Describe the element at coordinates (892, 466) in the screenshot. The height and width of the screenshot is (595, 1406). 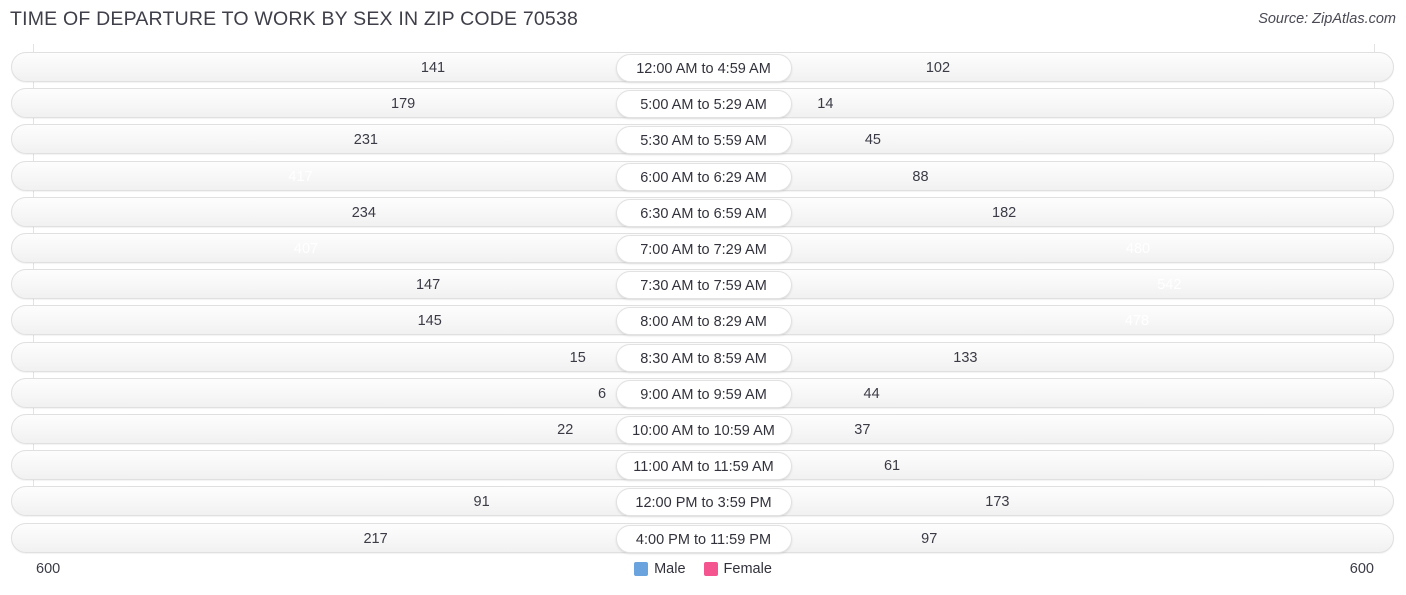
I see `bar-value-female: 61` at that location.